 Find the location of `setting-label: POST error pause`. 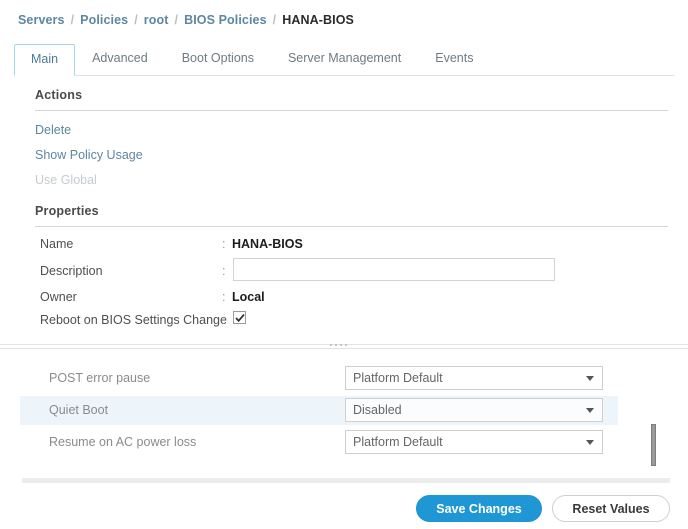

setting-label: POST error pause is located at coordinates (100, 378).